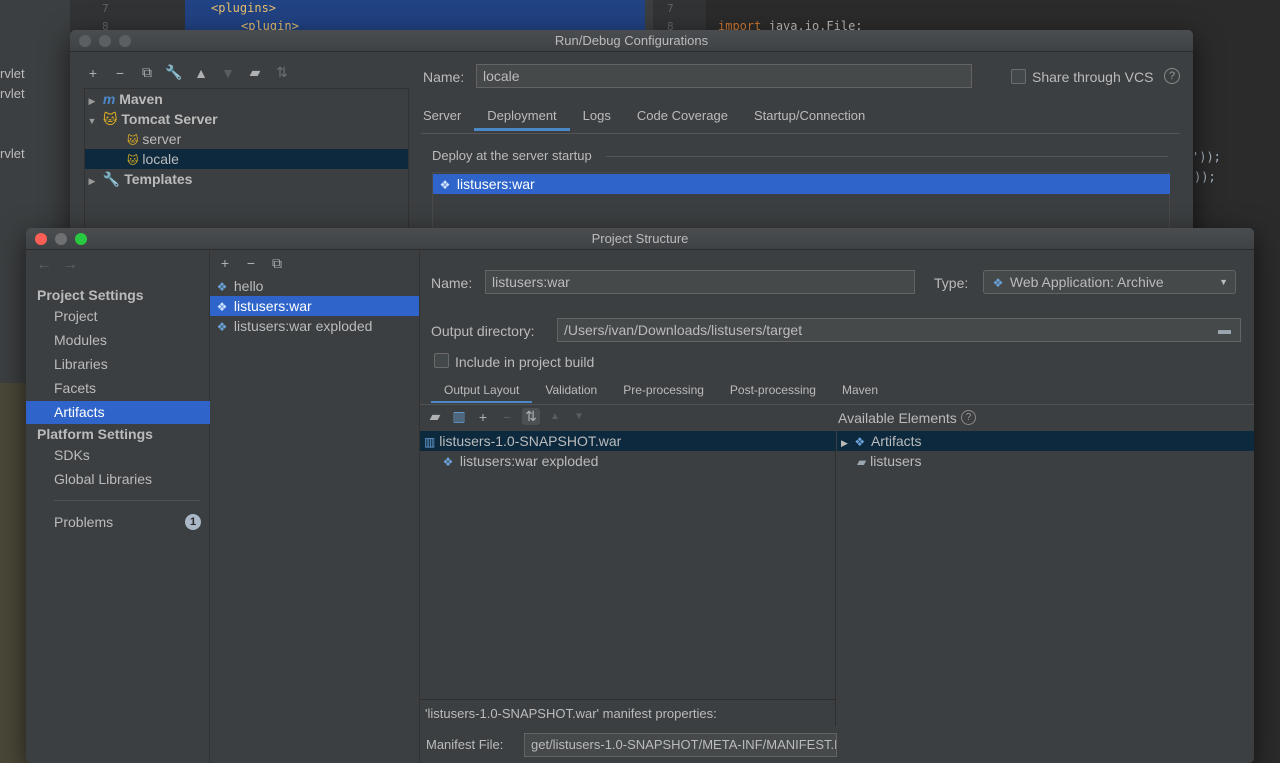 The width and height of the screenshot is (1280, 763). Describe the element at coordinates (837, 404) in the screenshot. I see `subtabs-divider` at that location.